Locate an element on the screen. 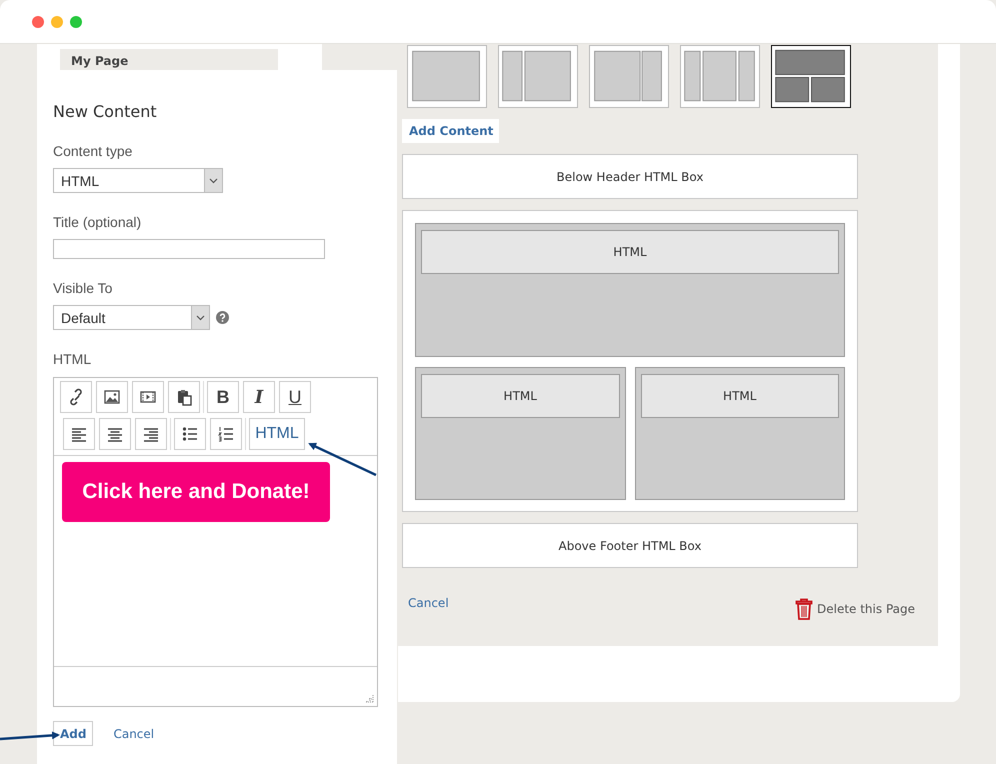  dropdown: Default is located at coordinates (131, 317).